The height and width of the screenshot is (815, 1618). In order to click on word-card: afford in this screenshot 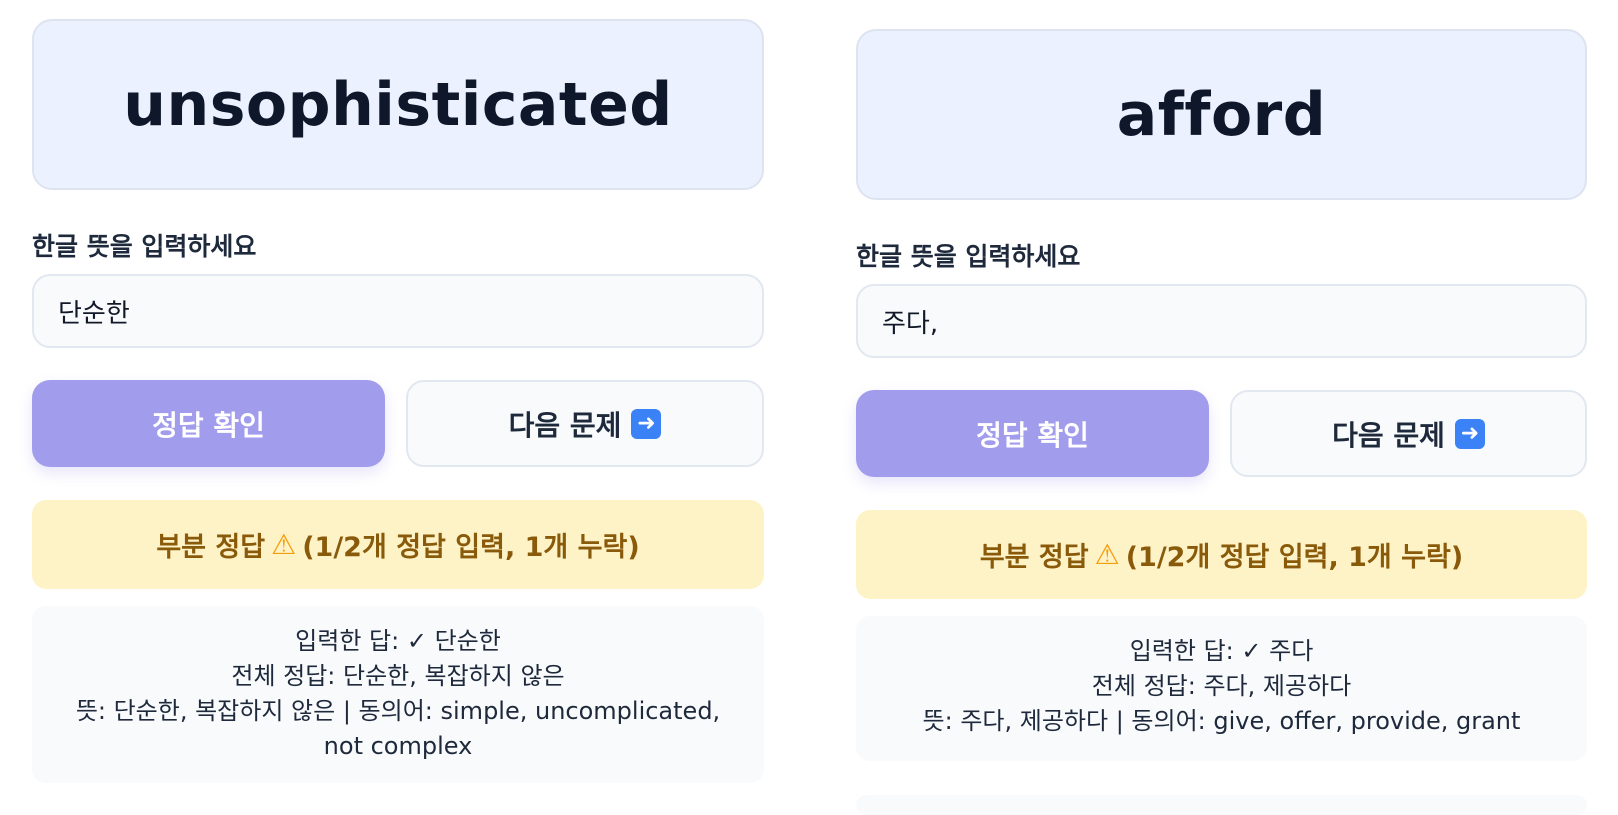, I will do `click(1221, 114)`.